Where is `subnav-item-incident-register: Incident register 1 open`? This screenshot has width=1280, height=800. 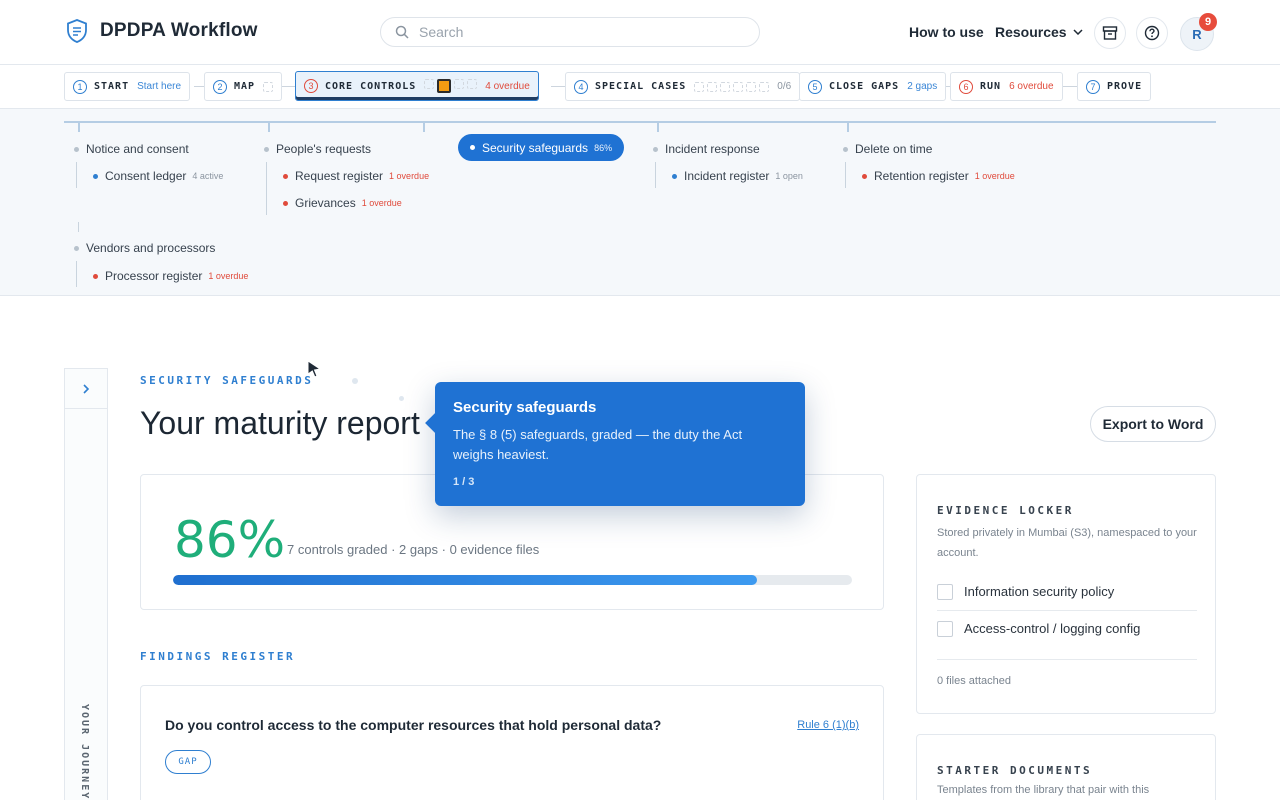 subnav-item-incident-register: Incident register 1 open is located at coordinates (737, 176).